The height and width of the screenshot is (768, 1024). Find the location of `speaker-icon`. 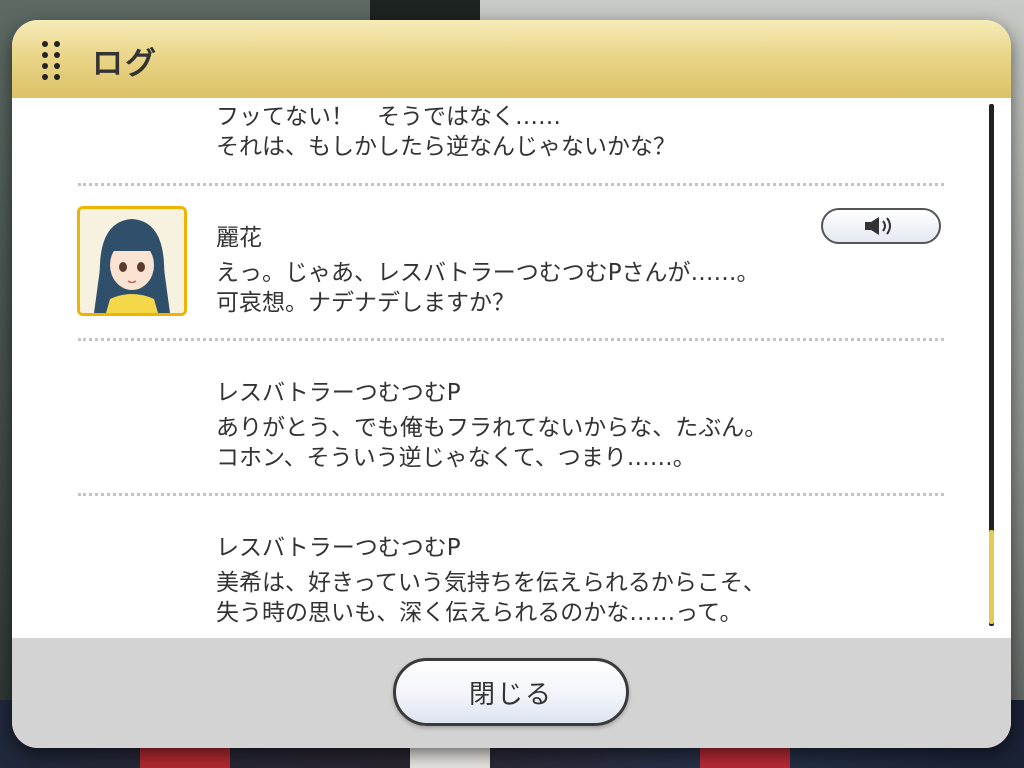

speaker-icon is located at coordinates (878, 226).